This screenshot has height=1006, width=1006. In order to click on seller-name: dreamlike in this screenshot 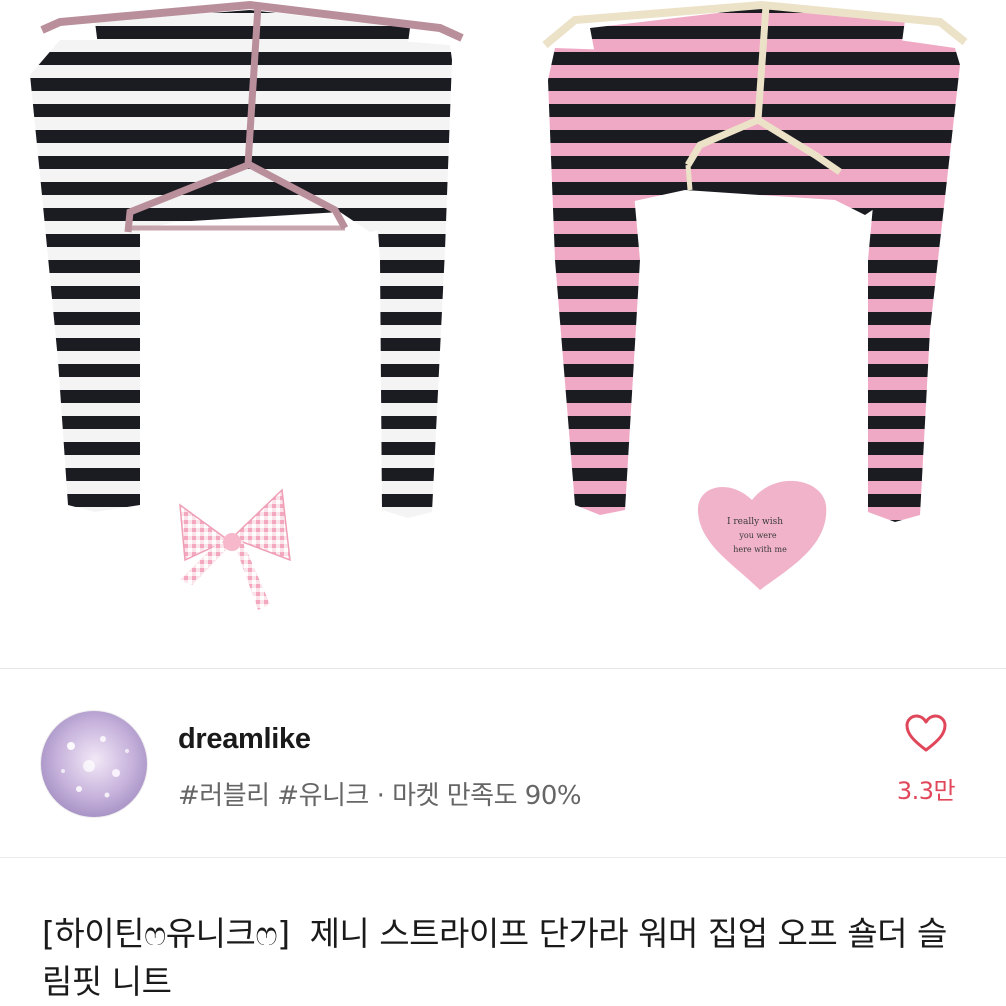, I will do `click(244, 739)`.